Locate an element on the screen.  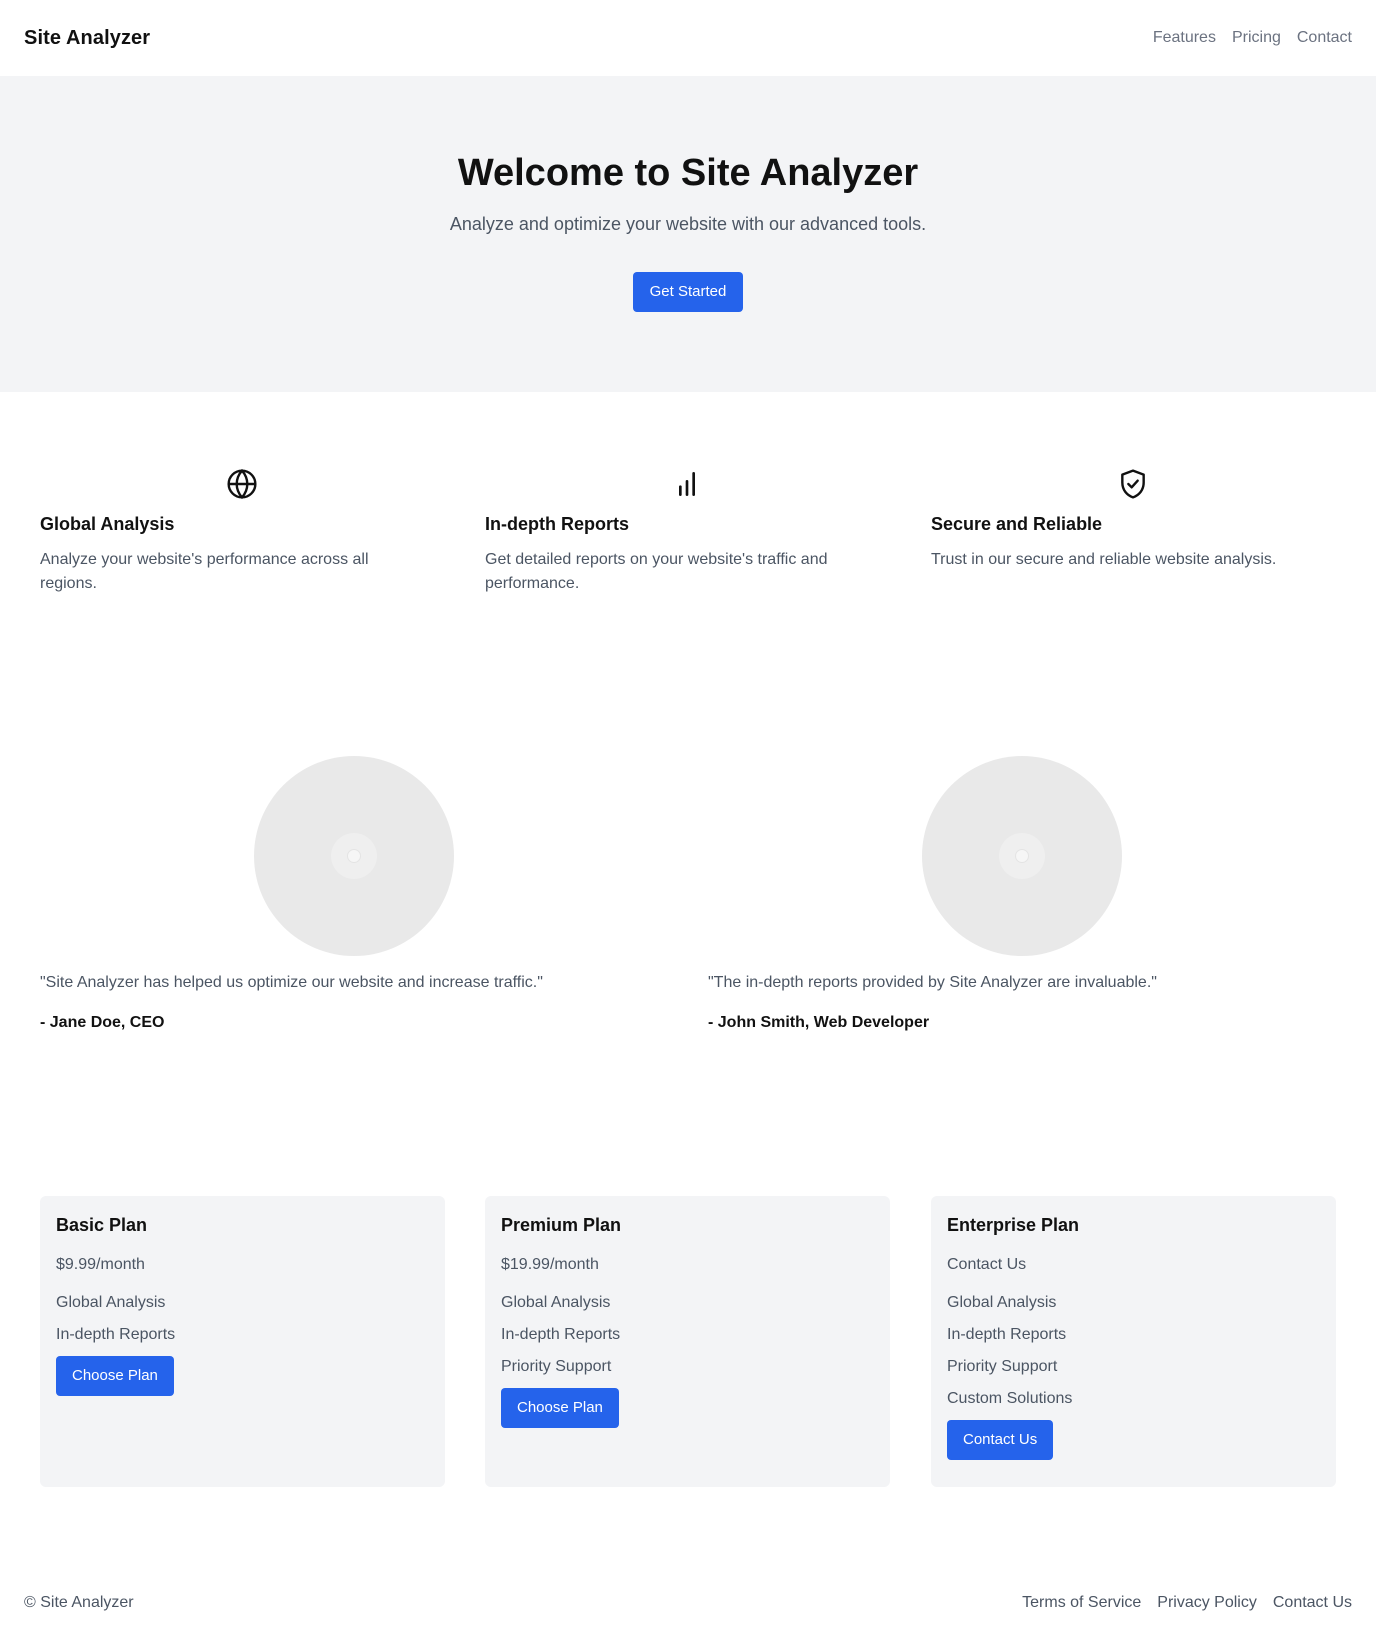
footer-link-terms: Terms of Service is located at coordinates (1081, 1603).